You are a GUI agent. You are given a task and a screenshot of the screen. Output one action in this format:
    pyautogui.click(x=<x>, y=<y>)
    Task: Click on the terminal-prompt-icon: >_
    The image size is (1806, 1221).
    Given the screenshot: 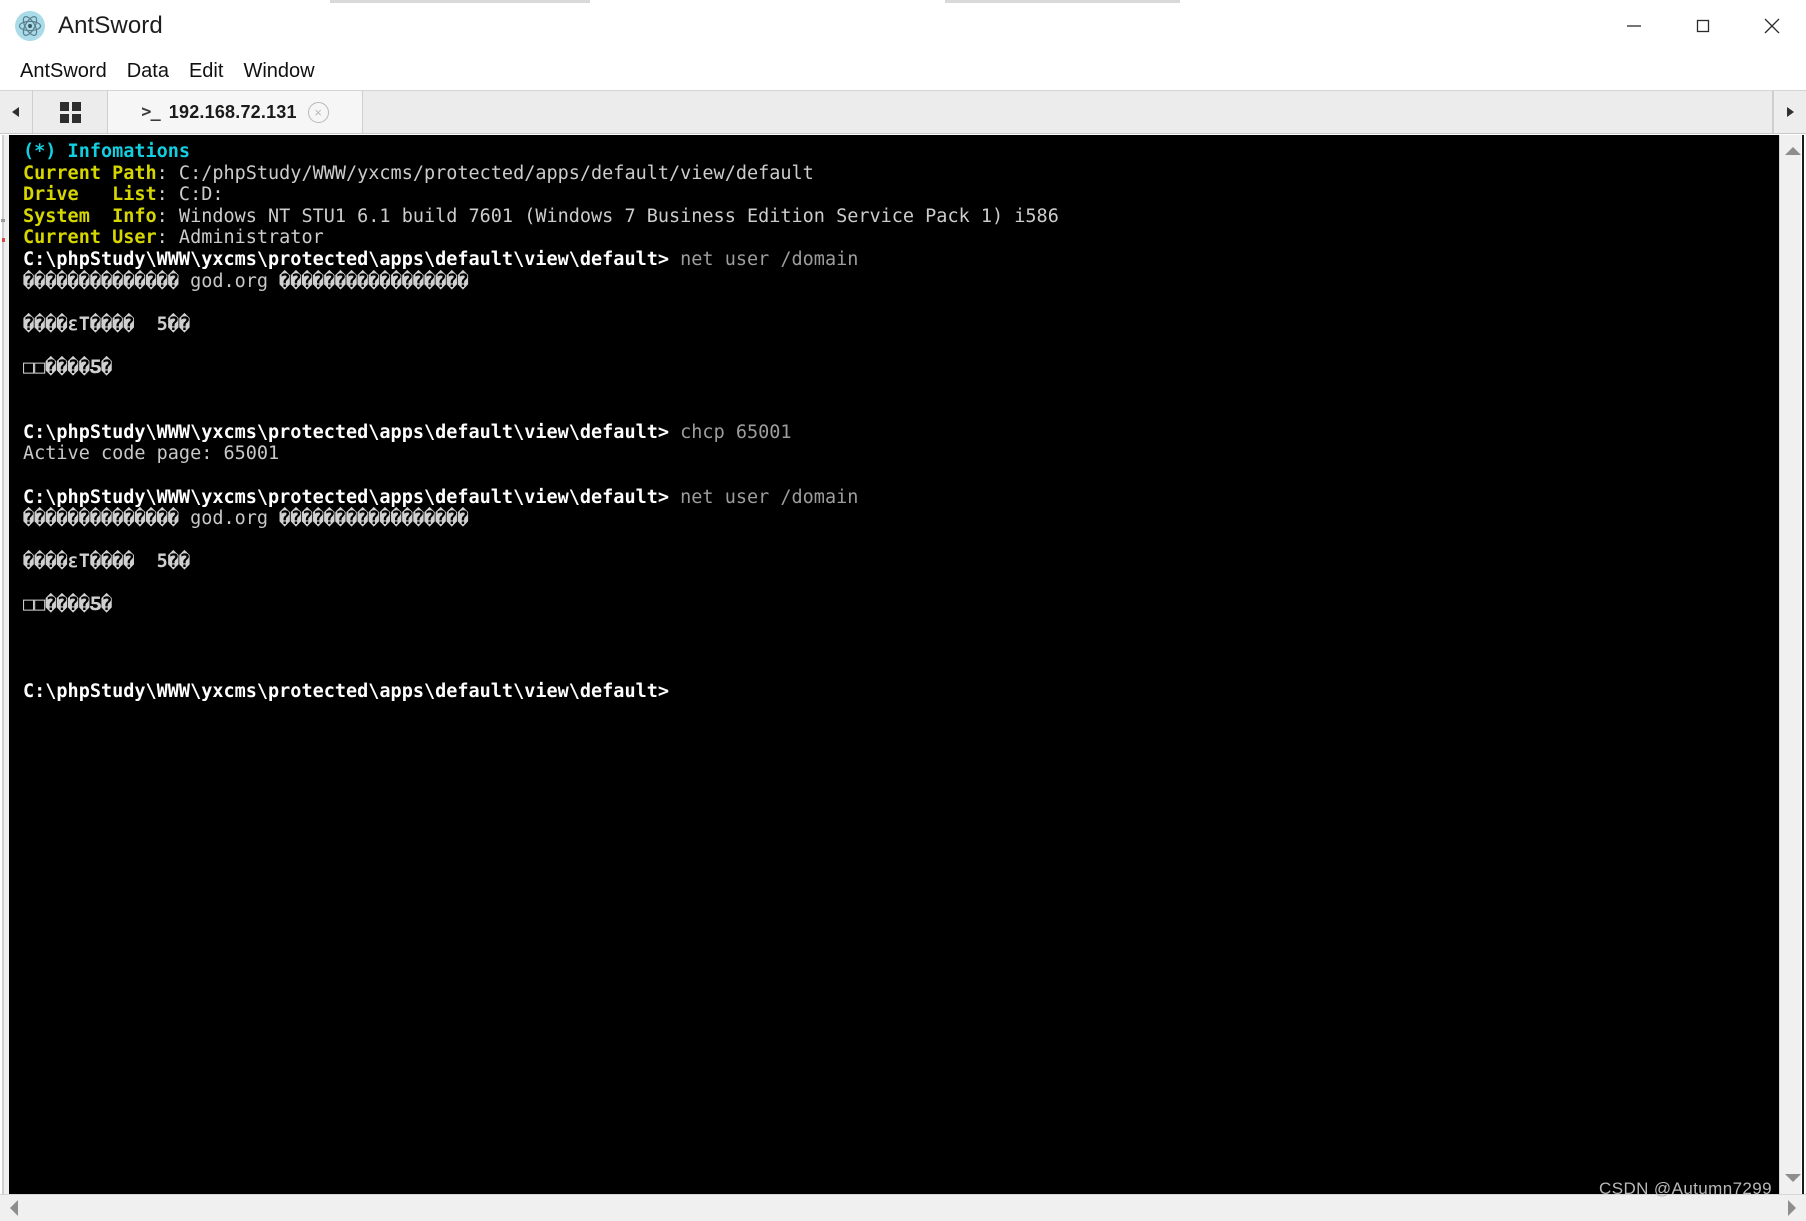 What is the action you would take?
    pyautogui.click(x=151, y=112)
    